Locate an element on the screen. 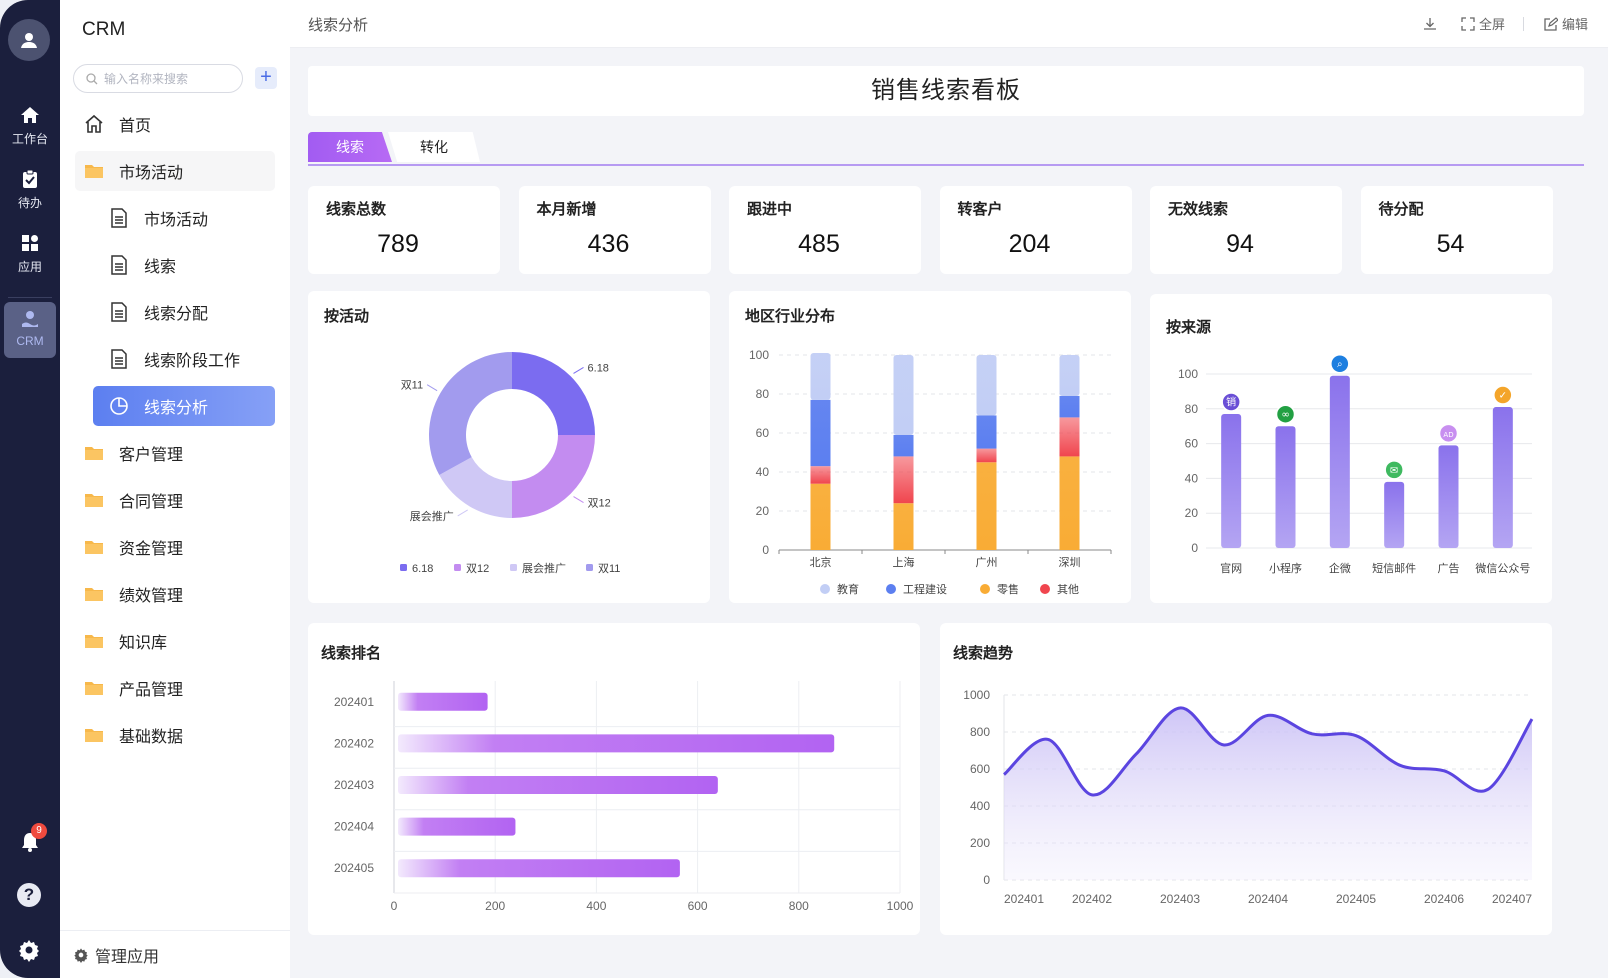 The height and width of the screenshot is (978, 1608). sidebar-item: 线索分配 is located at coordinates (175, 312).